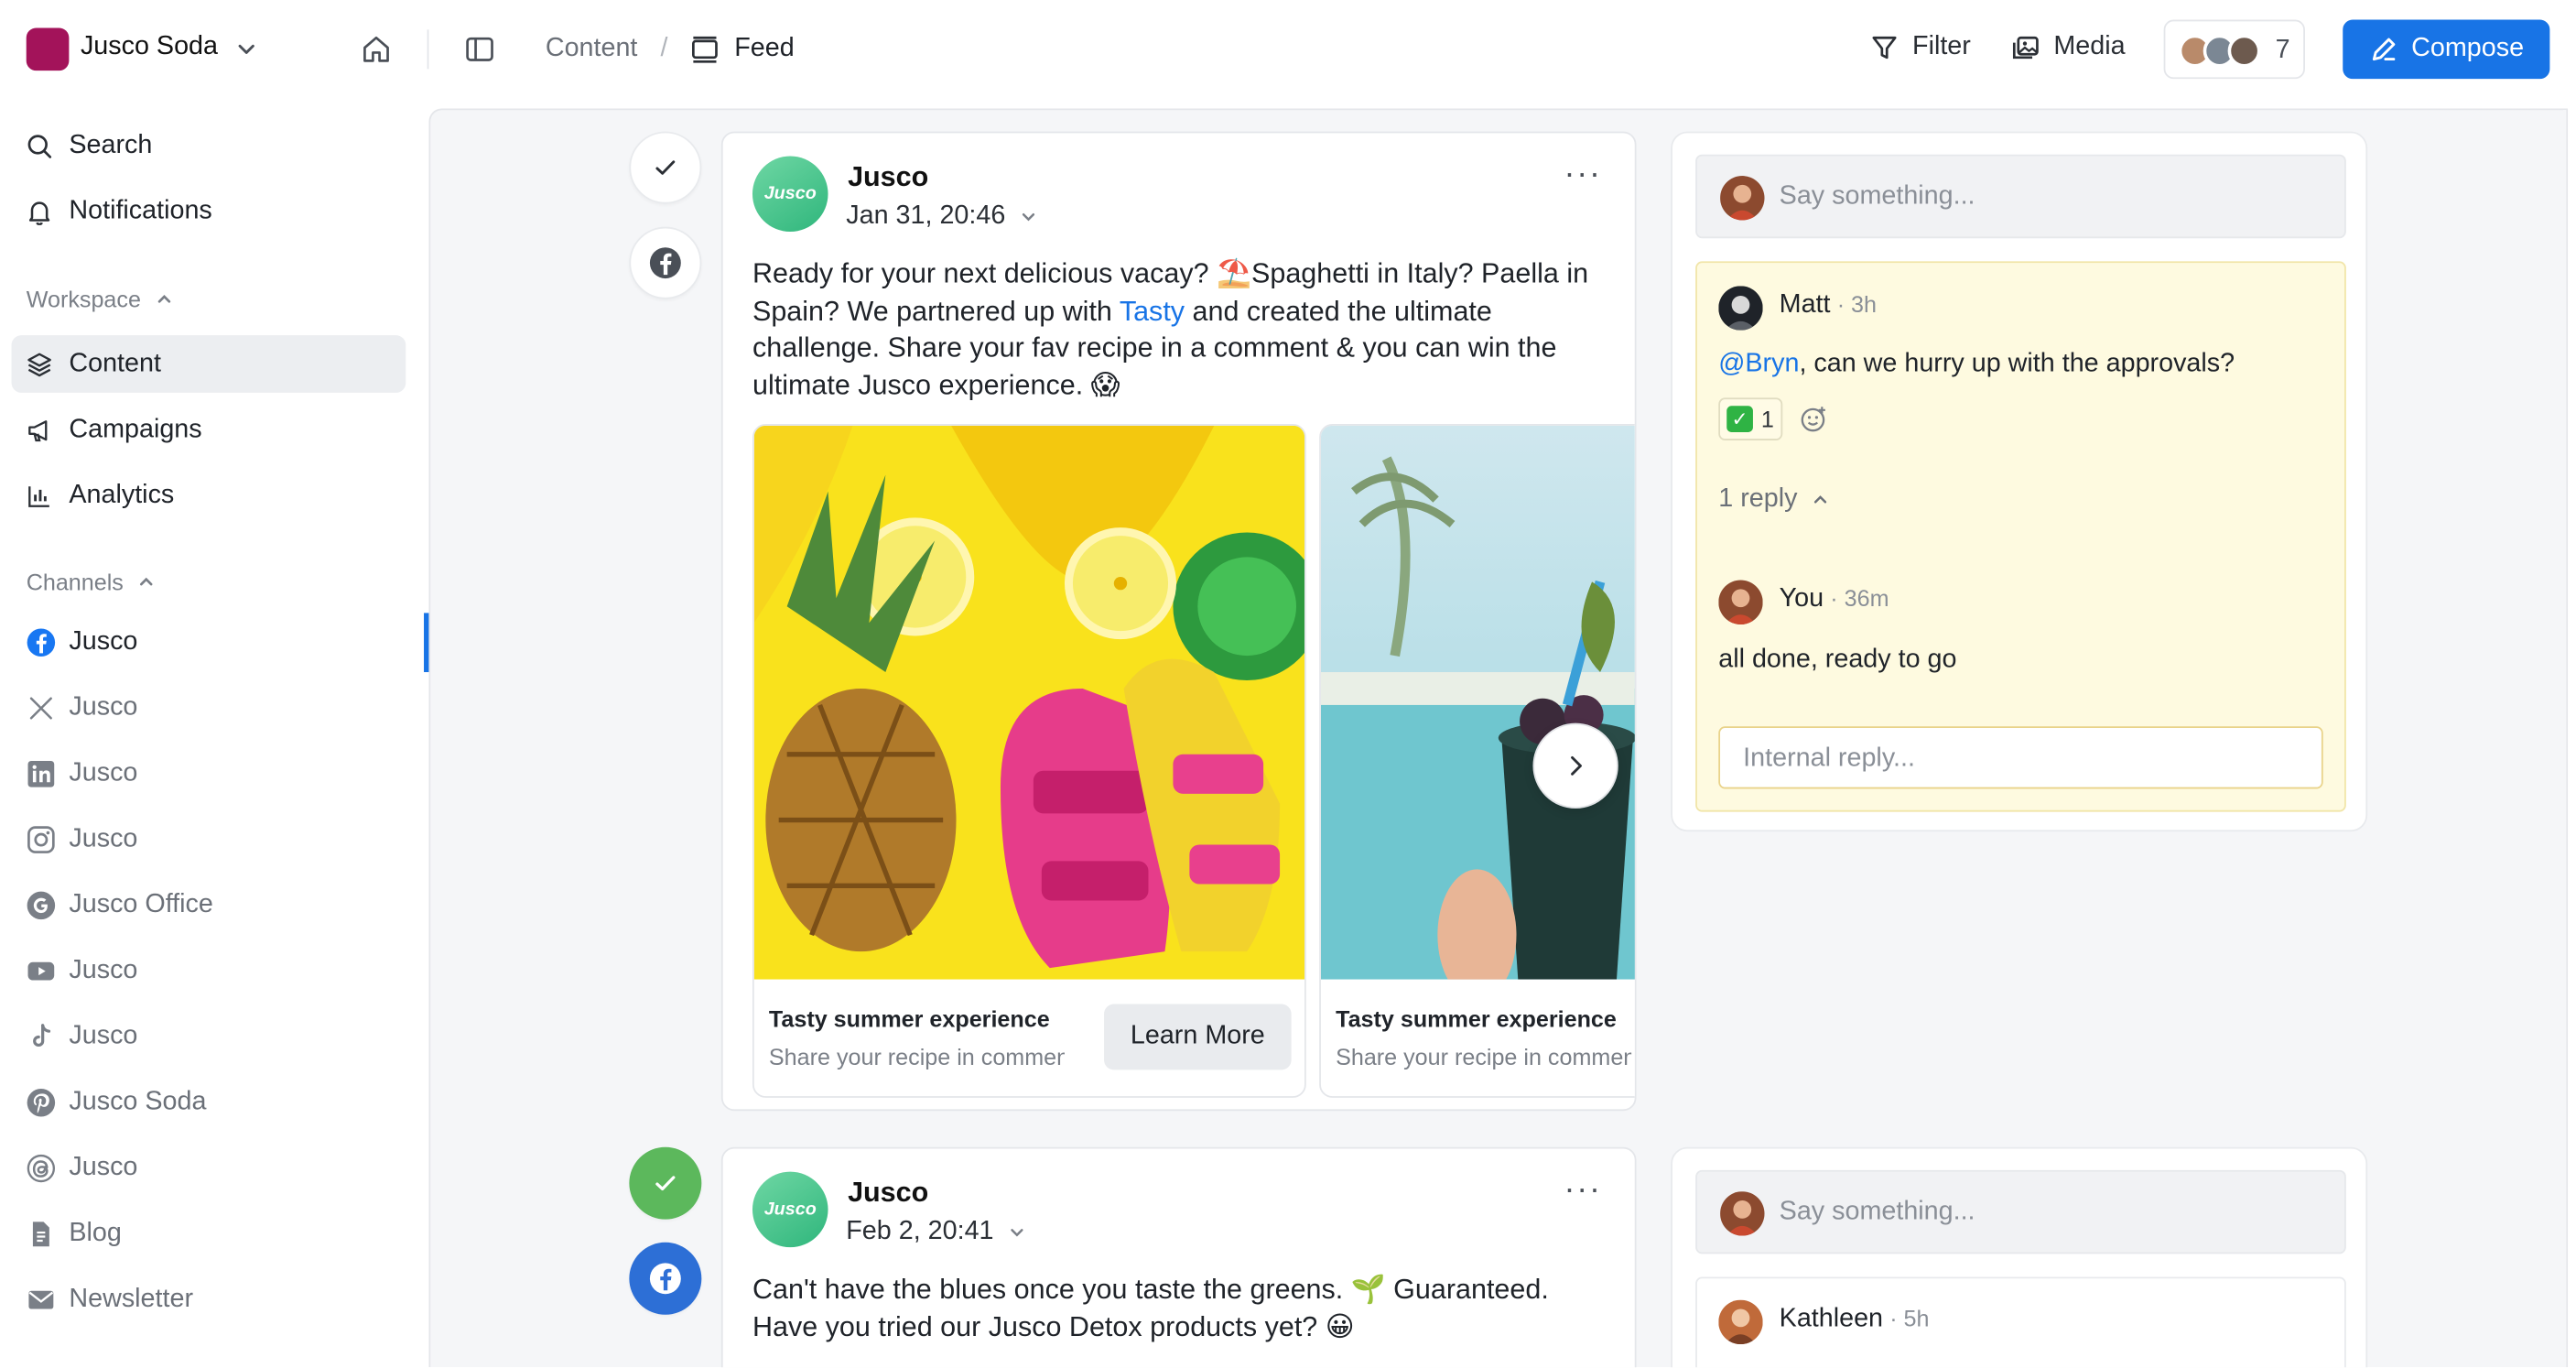 The height and width of the screenshot is (1368, 2576). I want to click on comment-thread: Kathleen · 5h, so click(2021, 1322).